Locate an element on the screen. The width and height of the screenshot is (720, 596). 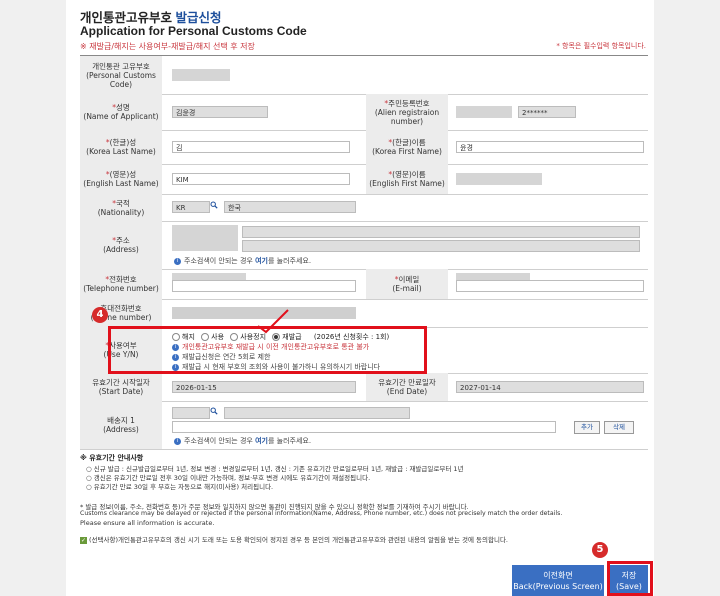
first-ko-field: 윤경 is located at coordinates (550, 147).